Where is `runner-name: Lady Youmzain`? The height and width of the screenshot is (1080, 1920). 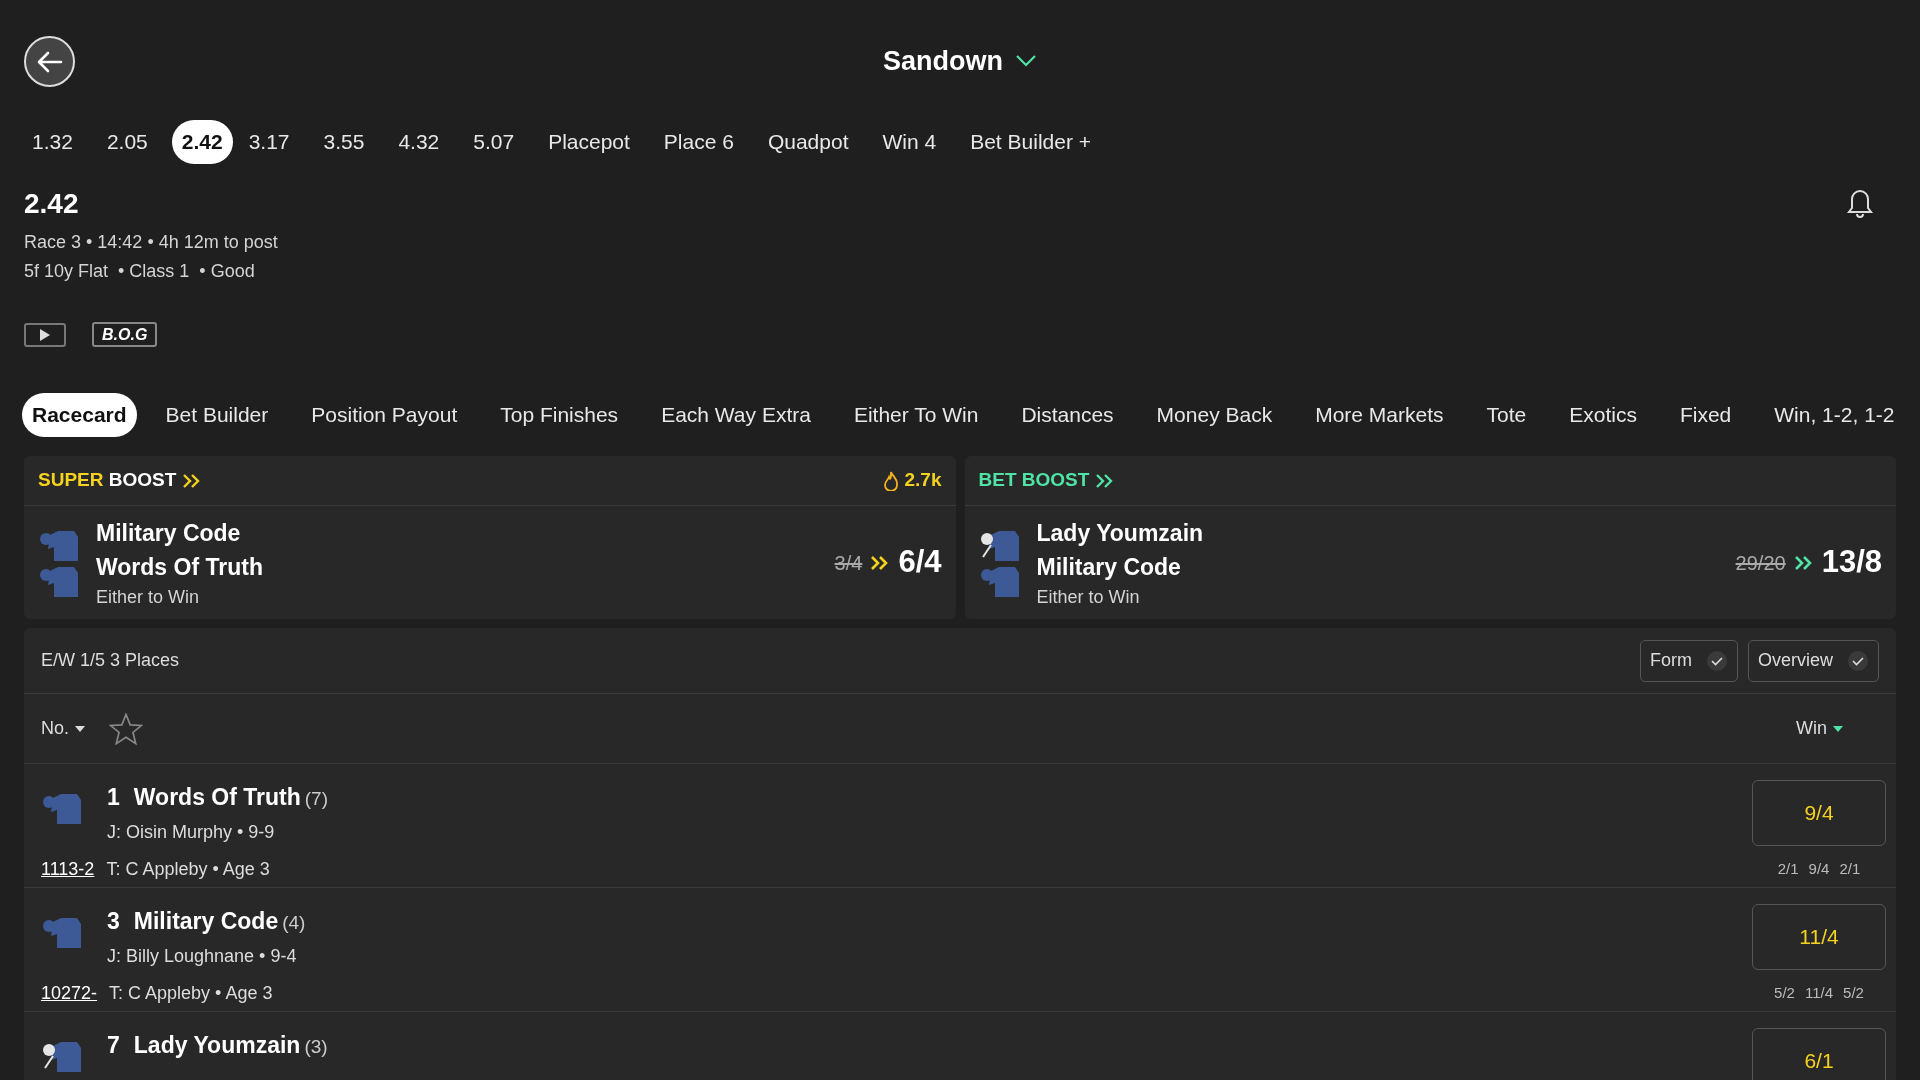
runner-name: Lady Youmzain is located at coordinates (217, 1045).